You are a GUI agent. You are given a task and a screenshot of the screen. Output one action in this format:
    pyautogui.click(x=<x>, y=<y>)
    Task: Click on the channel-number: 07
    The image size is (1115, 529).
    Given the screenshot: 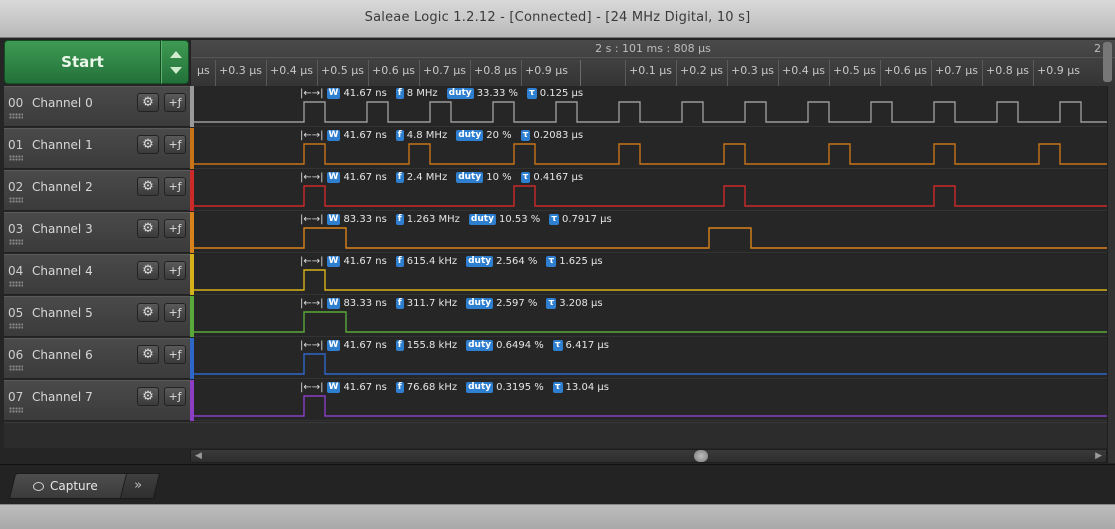 What is the action you would take?
    pyautogui.click(x=16, y=397)
    